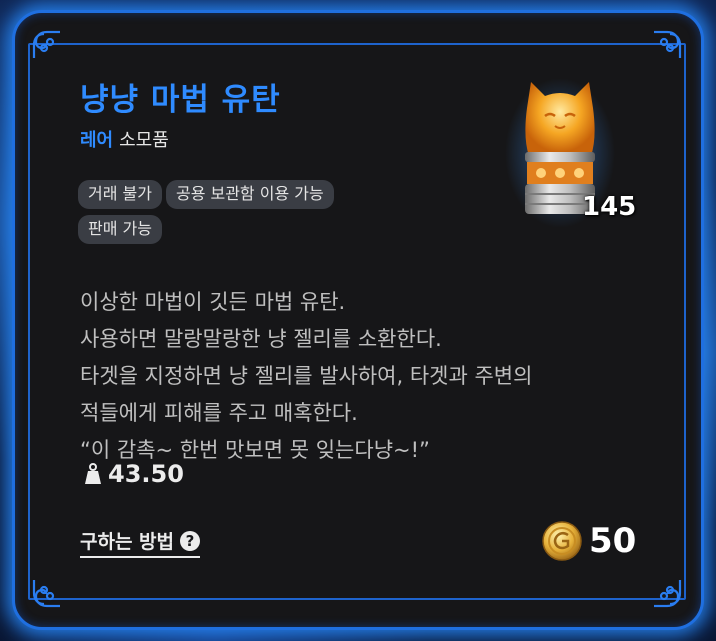  What do you see at coordinates (306, 376) in the screenshot?
I see `description-line: 타겟을 지정하면 냥 젤리를 발사하여, 타겟과 주변의` at bounding box center [306, 376].